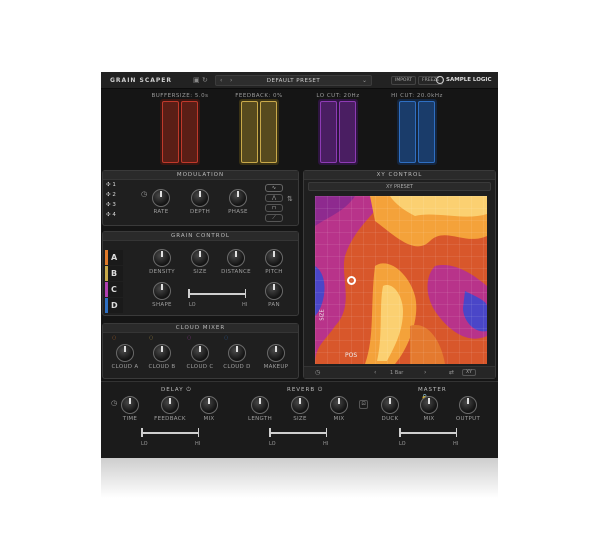 Image resolution: width=600 pixels, height=543 pixels. Describe the element at coordinates (274, 272) in the screenshot. I see `pitch-label: PITCH` at that location.